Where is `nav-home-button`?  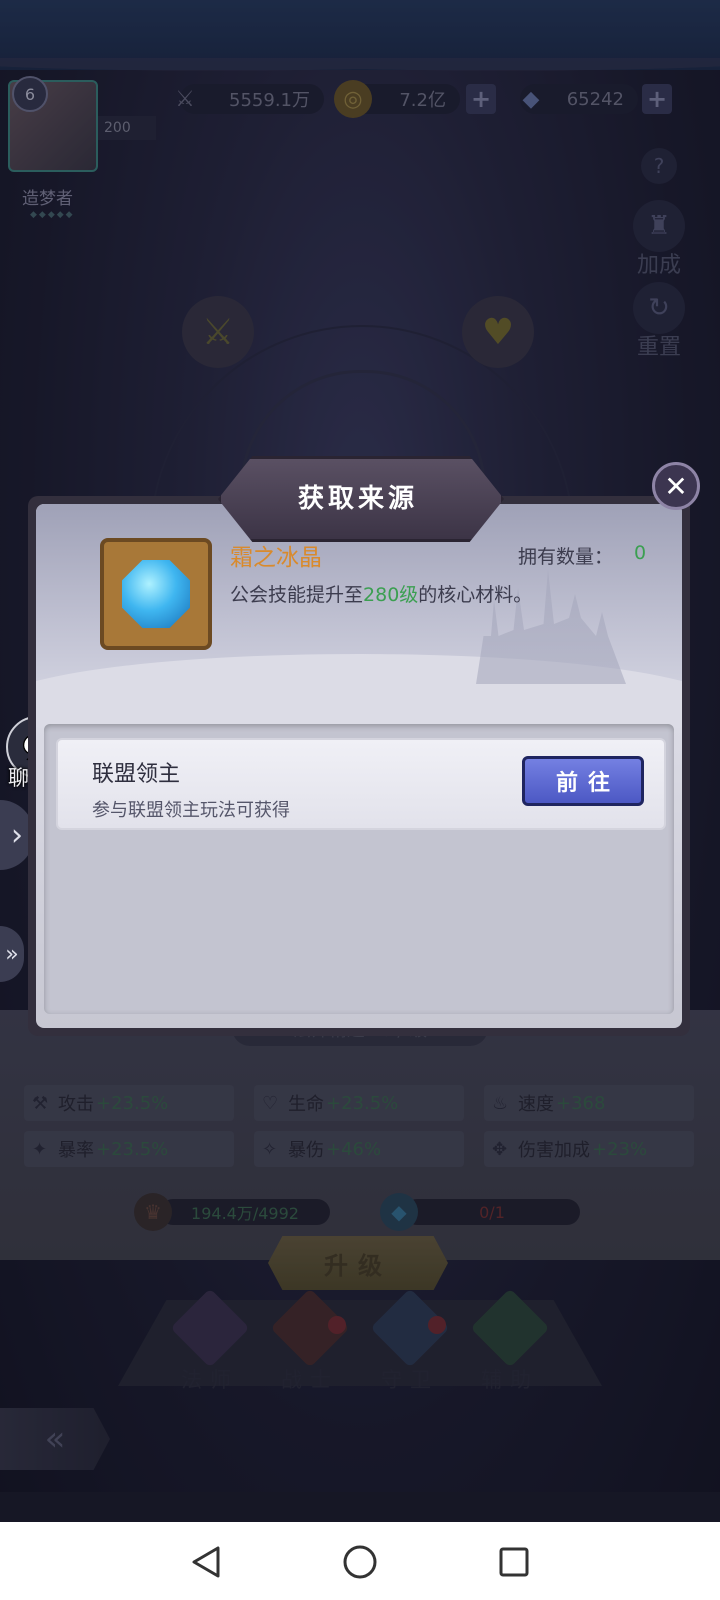 nav-home-button is located at coordinates (360, 1562).